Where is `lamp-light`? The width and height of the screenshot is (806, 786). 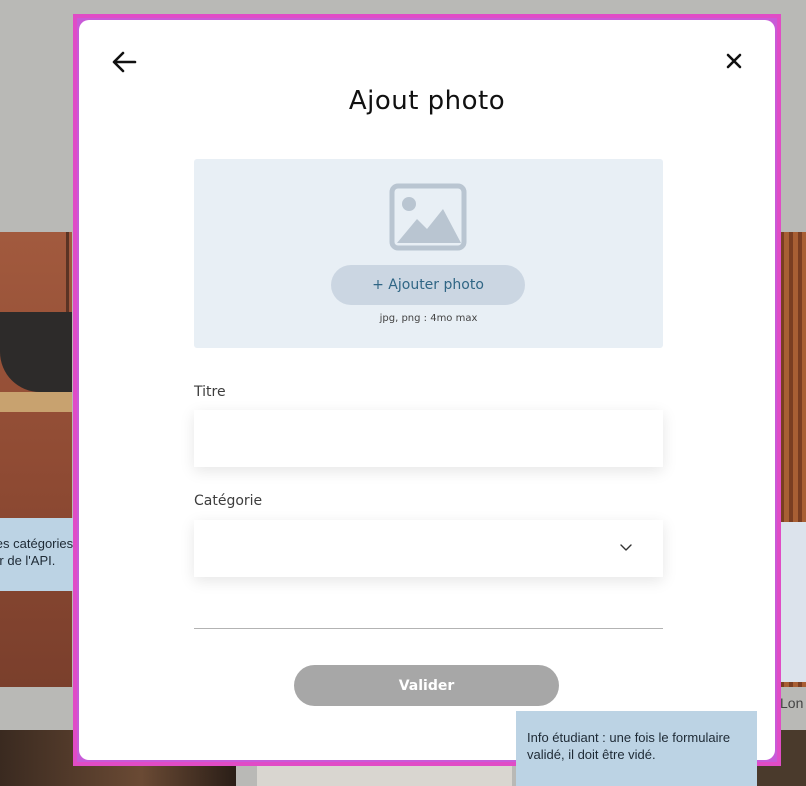
lamp-light is located at coordinates (36, 402).